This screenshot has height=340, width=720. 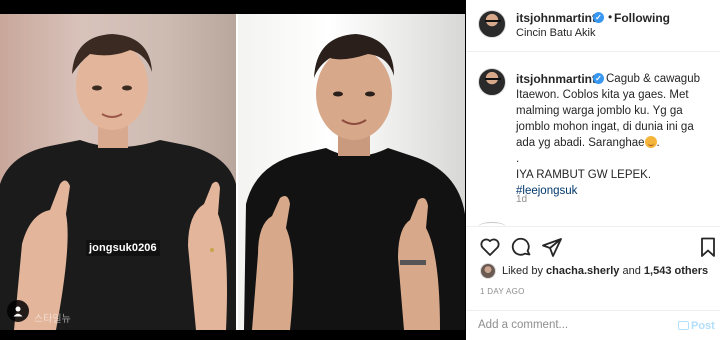 I want to click on liker-avatar, so click(x=488, y=271).